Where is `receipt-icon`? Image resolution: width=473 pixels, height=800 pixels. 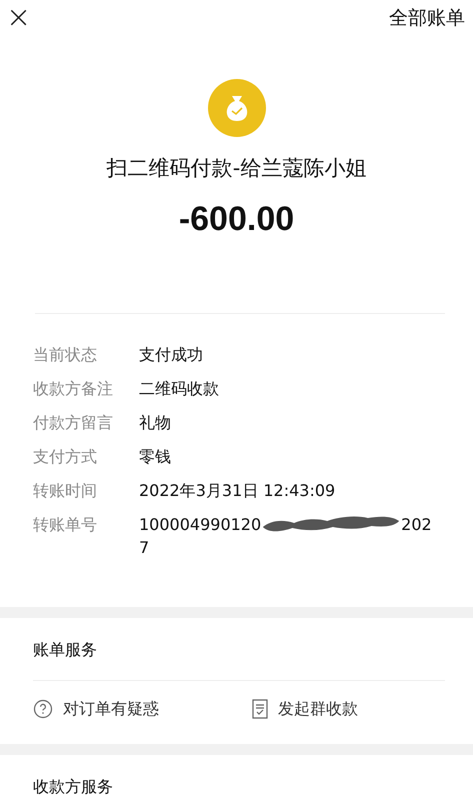 receipt-icon is located at coordinates (260, 709).